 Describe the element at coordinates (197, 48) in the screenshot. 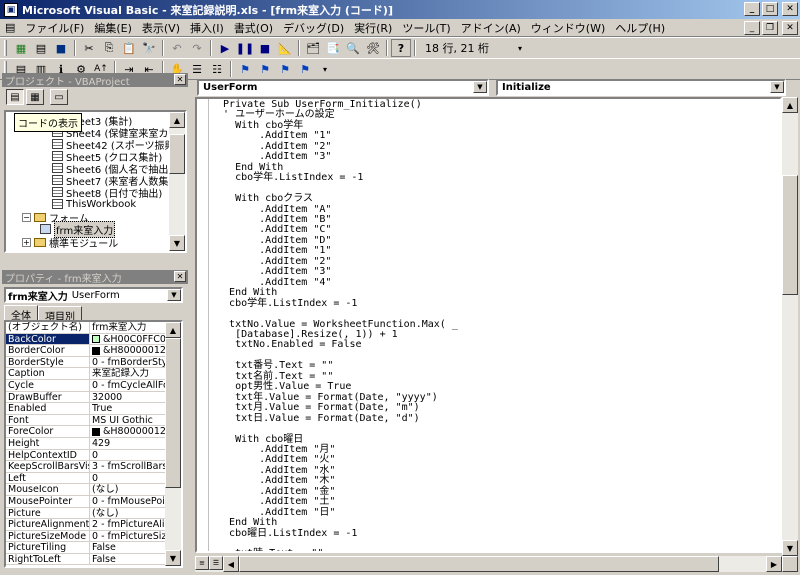

I see `redo-icon: ↷` at that location.